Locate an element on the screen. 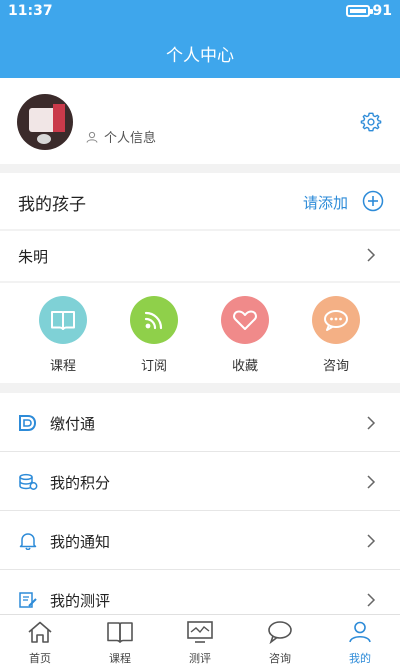 The image size is (400, 666). my-kids-title: 我的孩子 is located at coordinates (52, 205).